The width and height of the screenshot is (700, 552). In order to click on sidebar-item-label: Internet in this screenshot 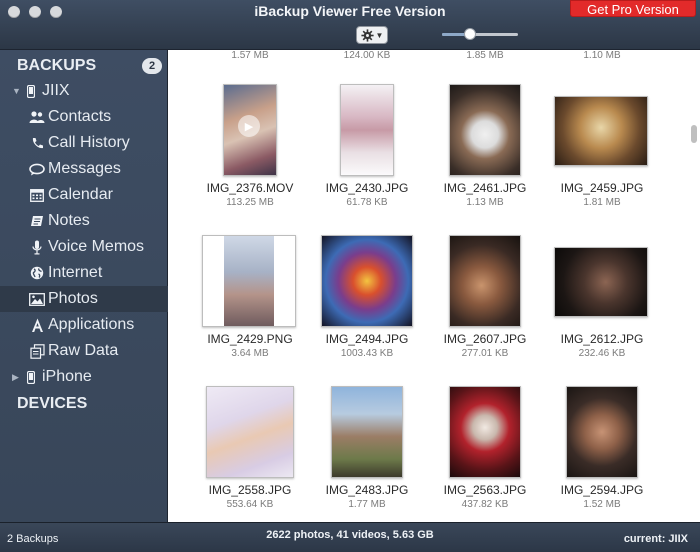, I will do `click(75, 272)`.